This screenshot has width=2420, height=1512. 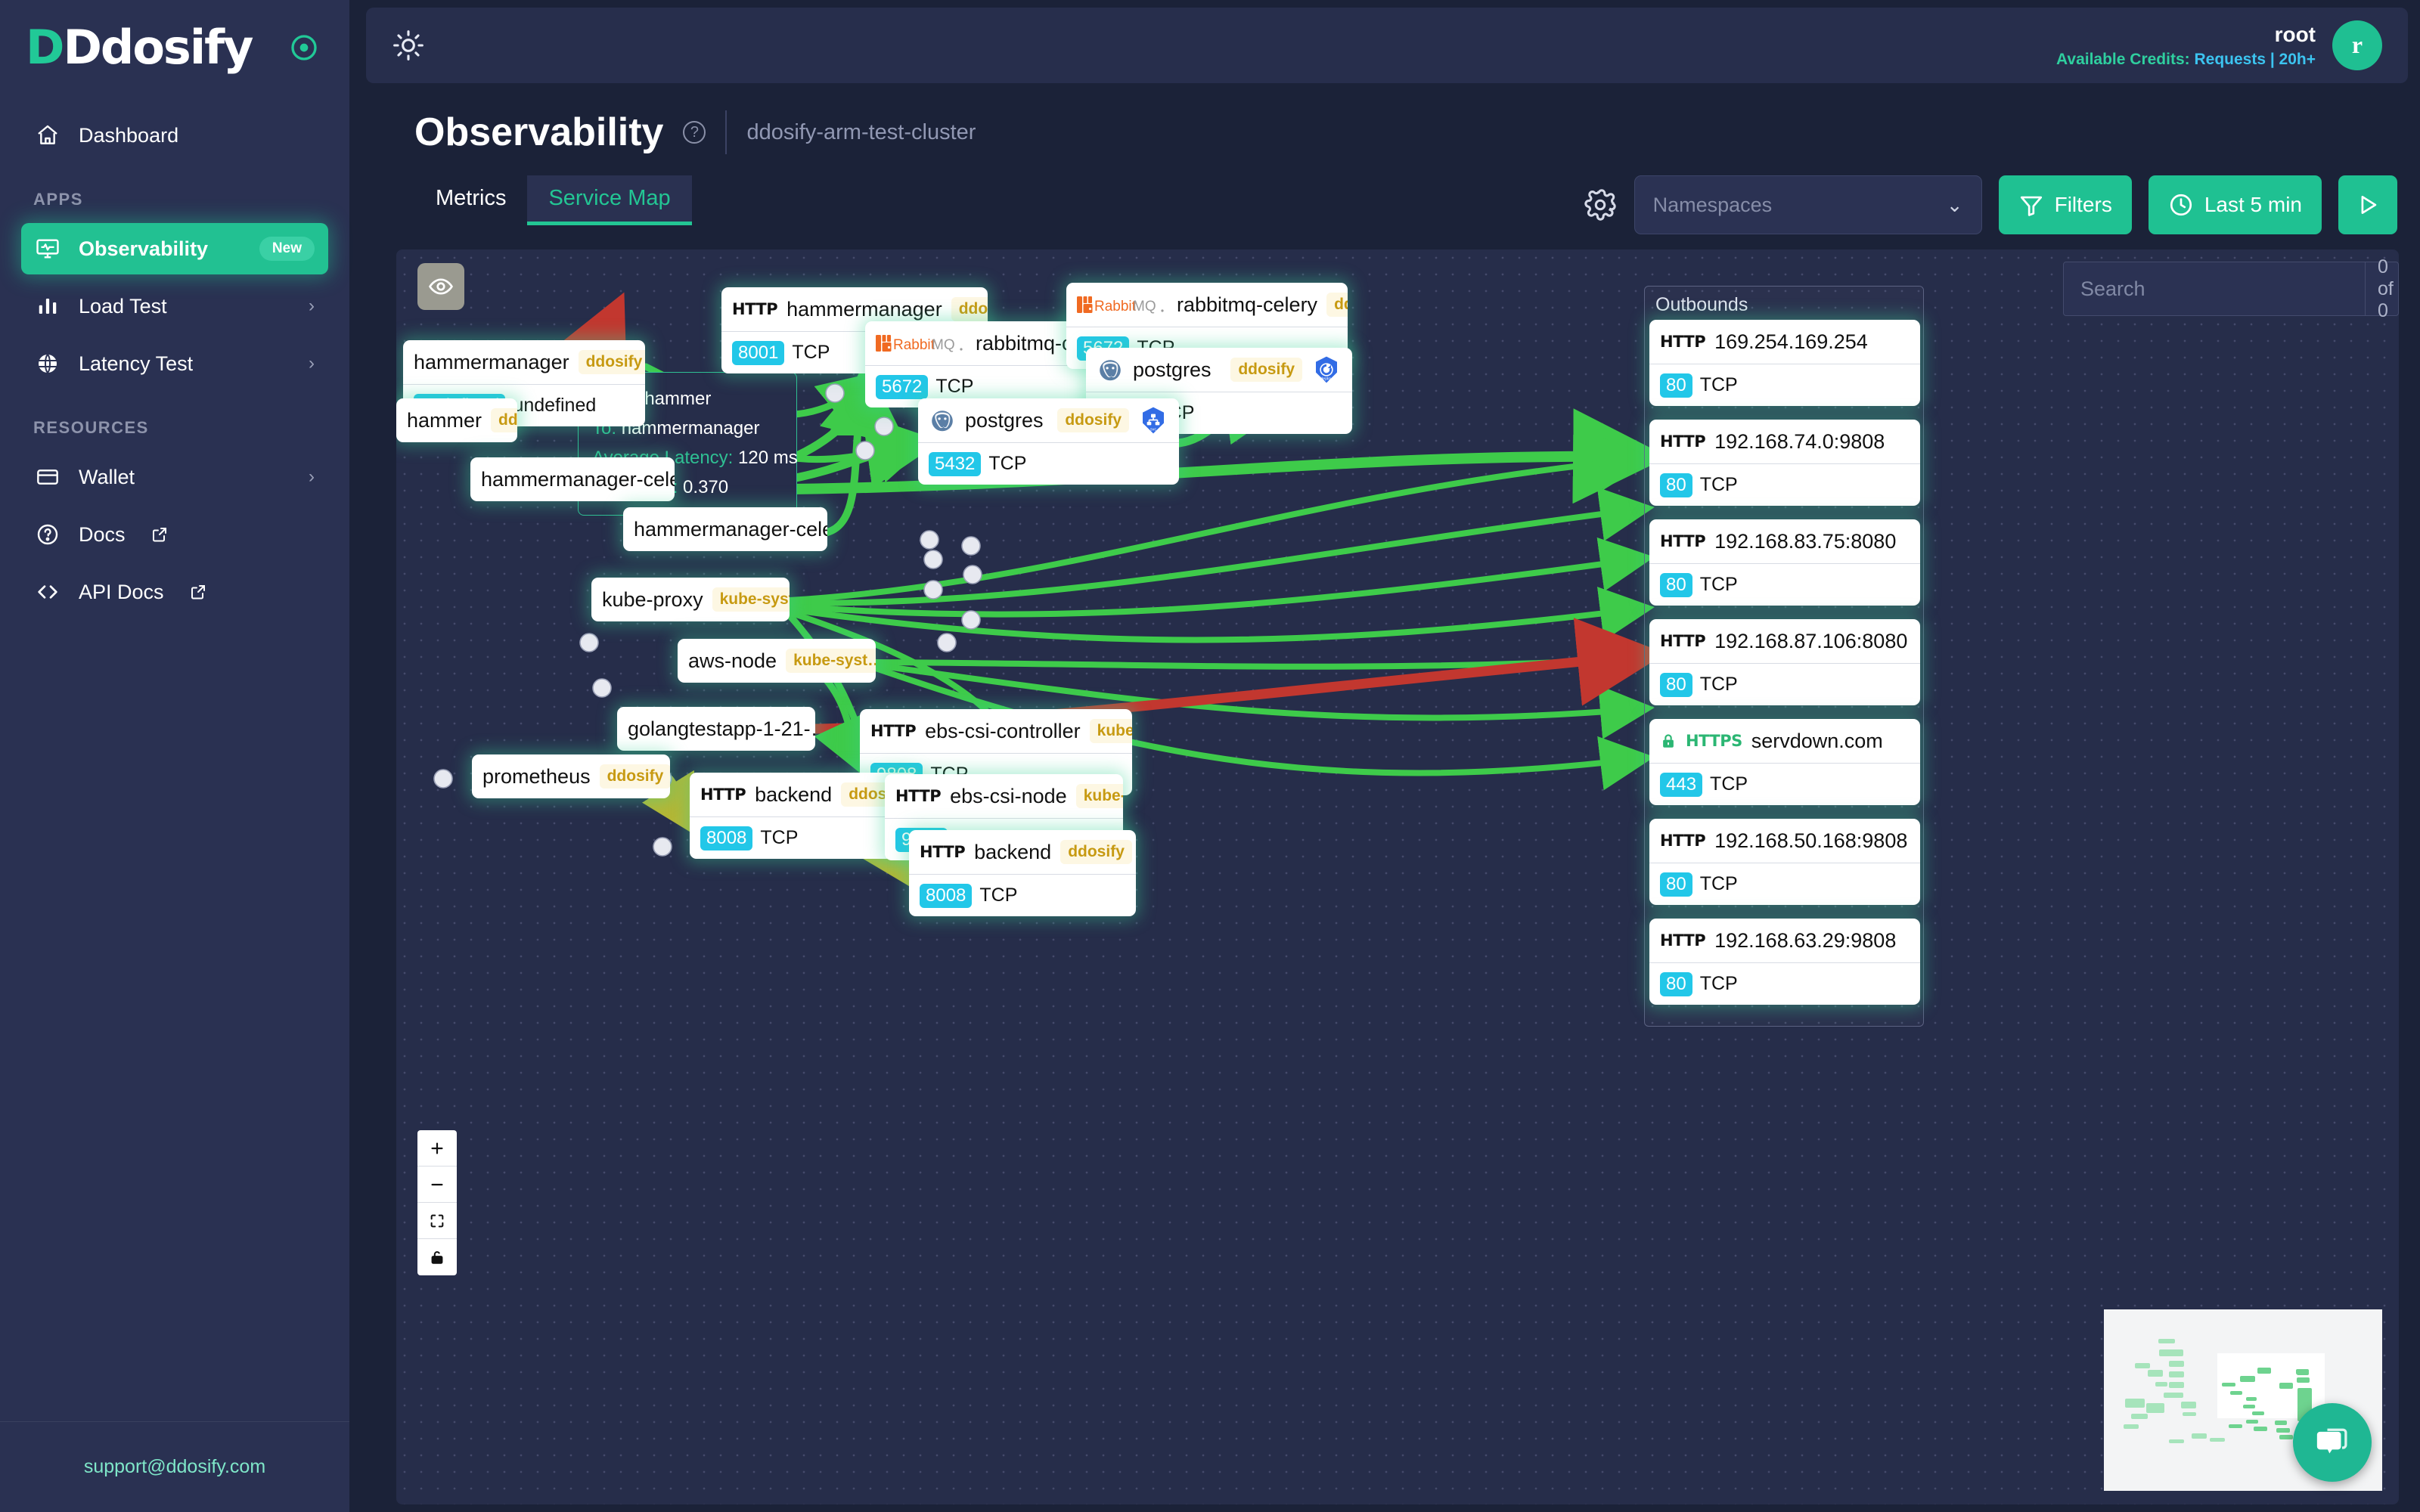 What do you see at coordinates (726, 132) in the screenshot?
I see `divider` at bounding box center [726, 132].